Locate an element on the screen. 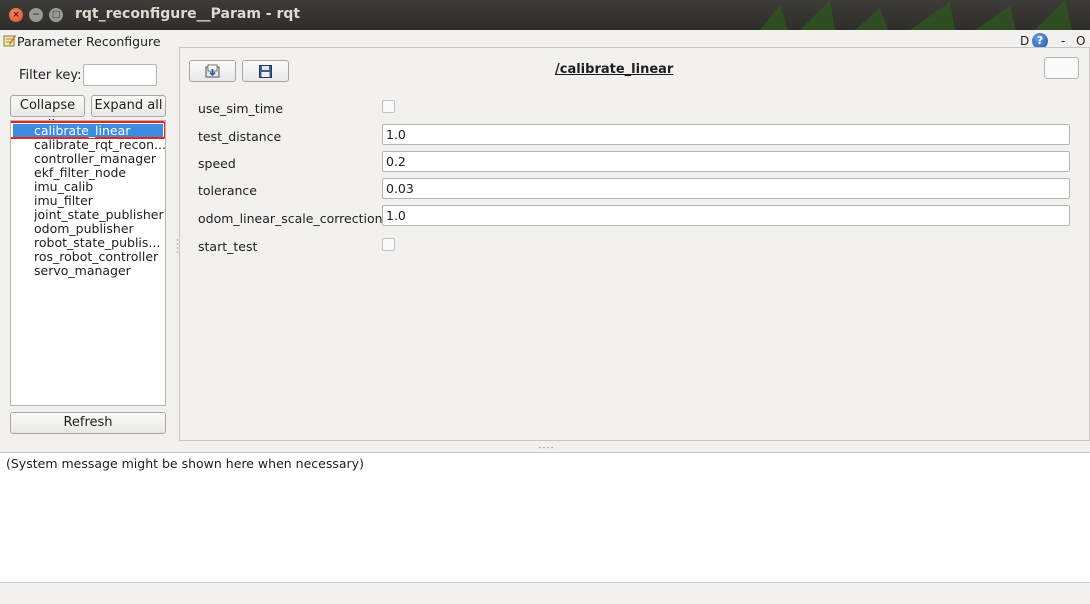 The image size is (1090, 604). filter-key-label: Filter key: is located at coordinates (50, 75).